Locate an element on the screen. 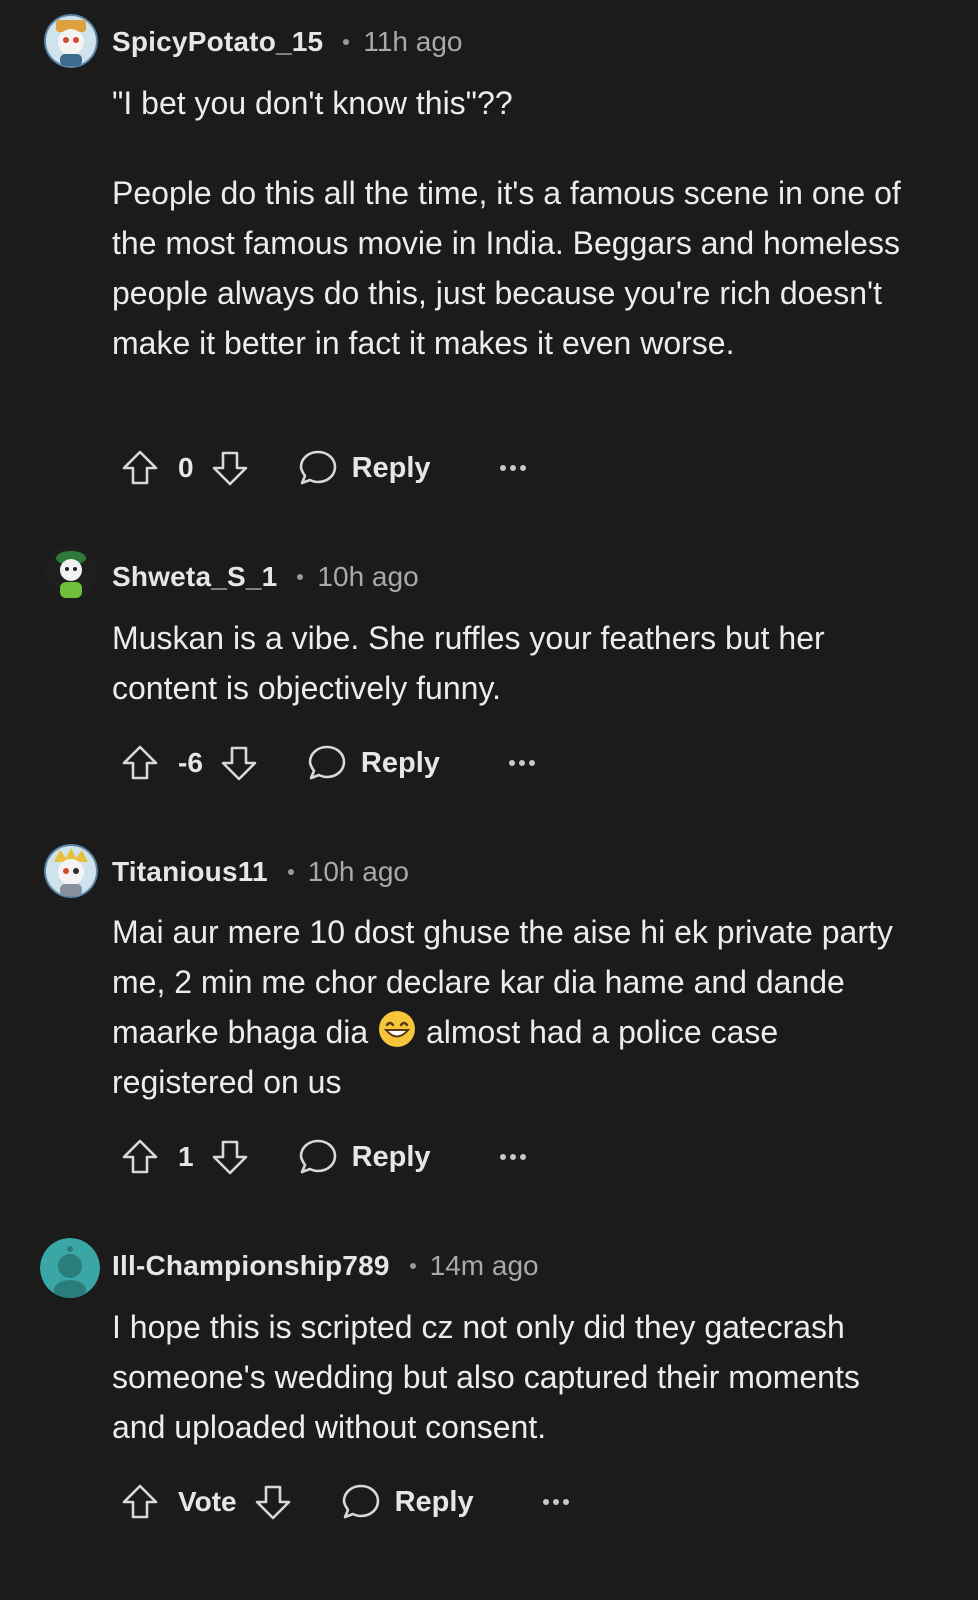  vote-score: 0 is located at coordinates (186, 467).